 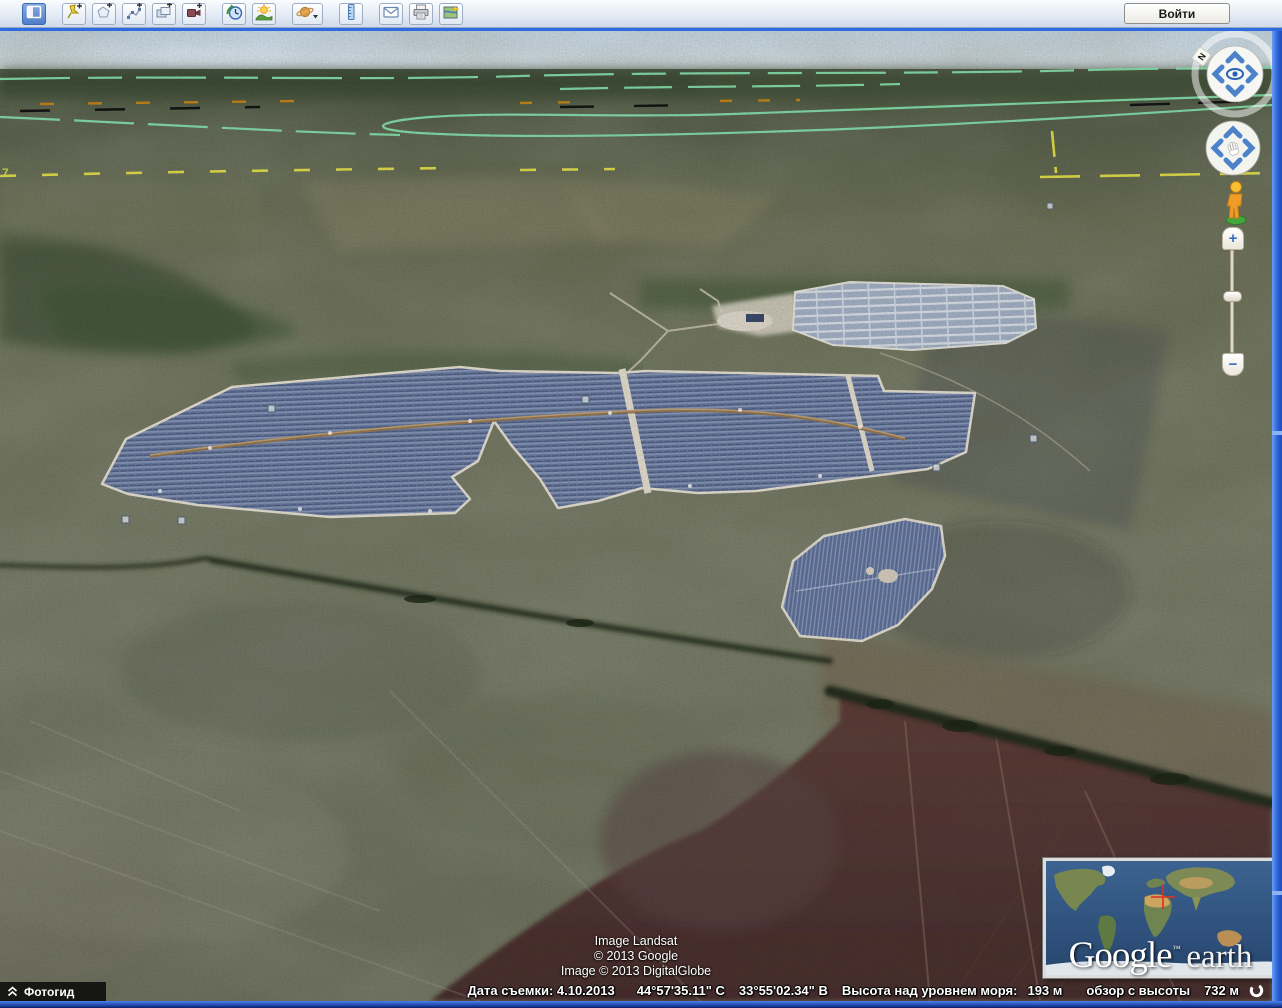 I want to click on ruler-icon, so click(x=351, y=13).